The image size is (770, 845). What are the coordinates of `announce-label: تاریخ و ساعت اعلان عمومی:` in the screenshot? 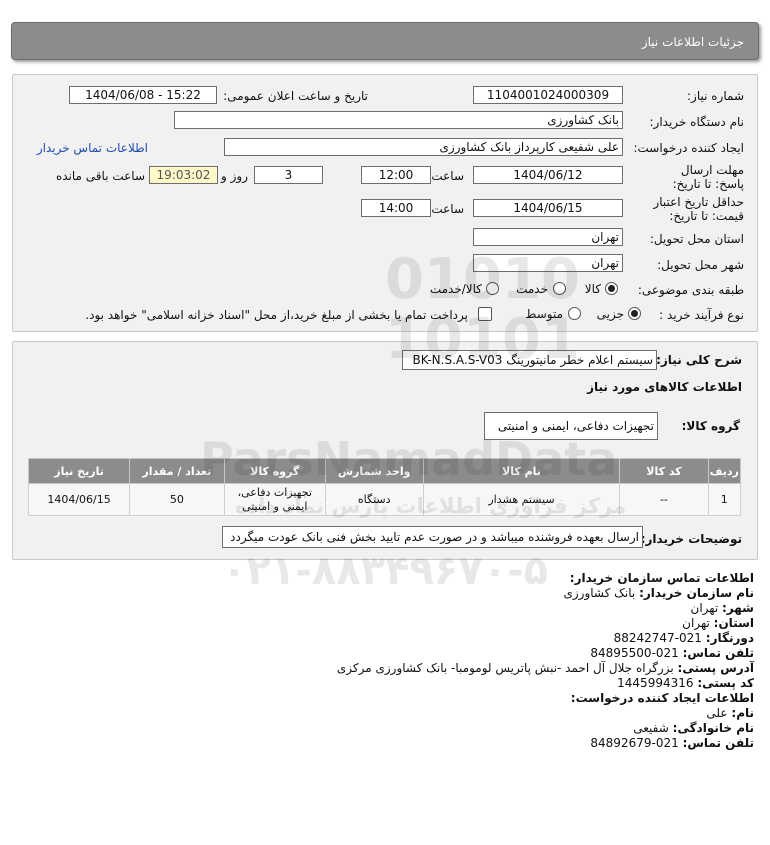 It's located at (295, 96).